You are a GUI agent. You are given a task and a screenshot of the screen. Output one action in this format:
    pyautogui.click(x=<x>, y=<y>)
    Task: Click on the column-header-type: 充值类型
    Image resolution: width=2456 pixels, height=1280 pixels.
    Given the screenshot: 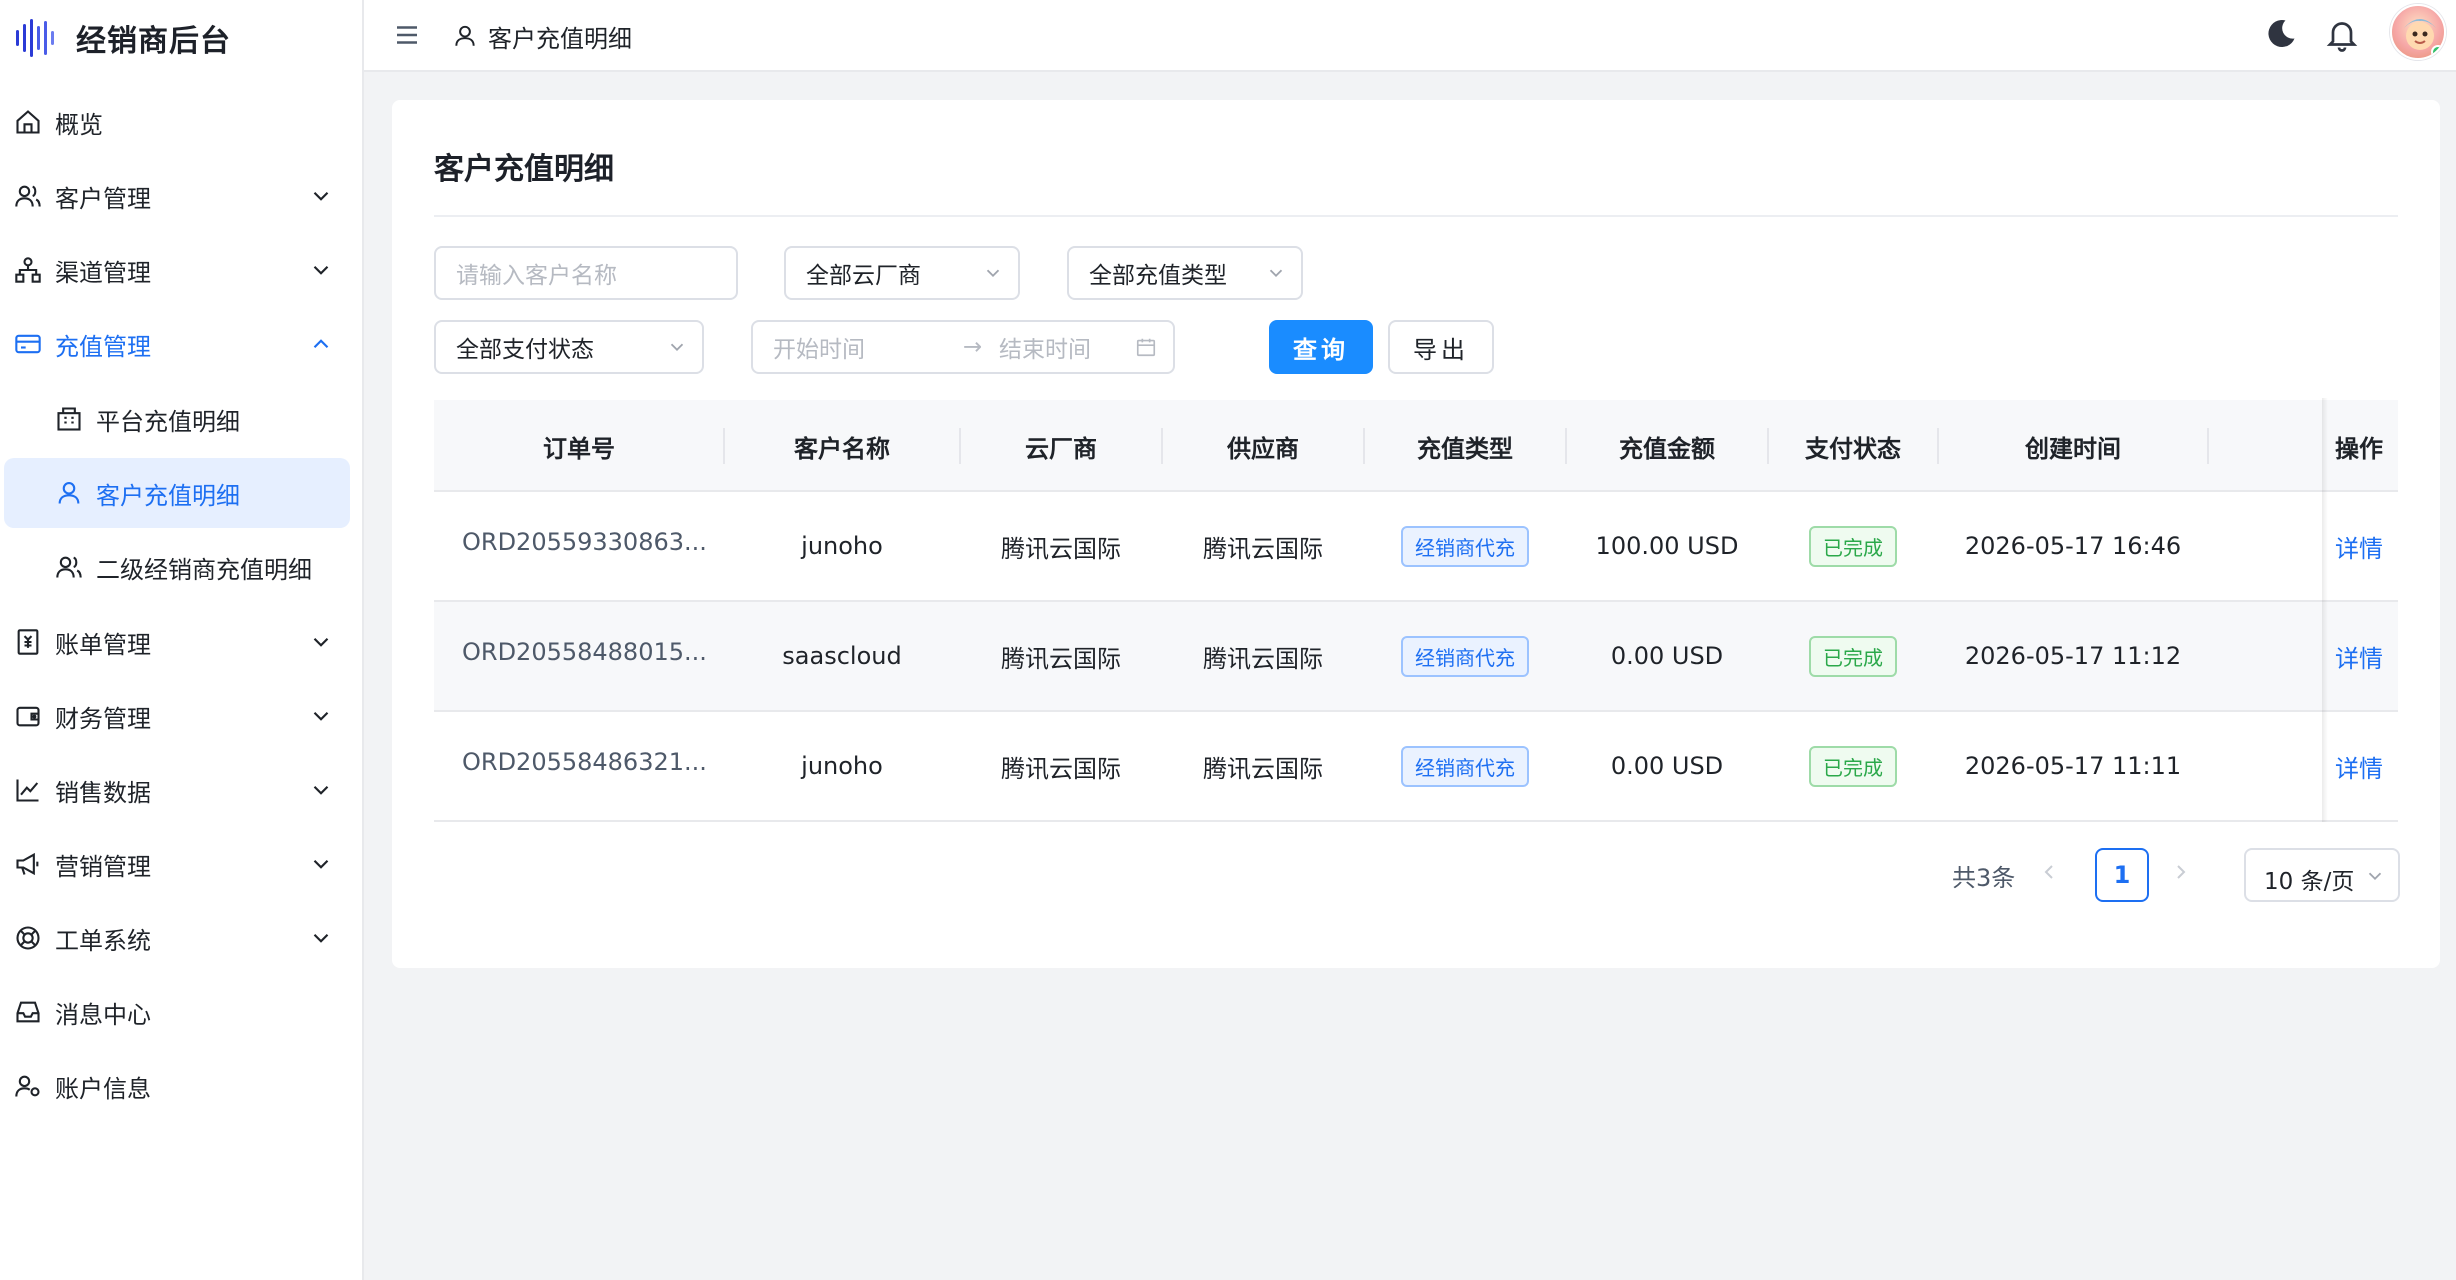 What is the action you would take?
    pyautogui.click(x=1465, y=448)
    